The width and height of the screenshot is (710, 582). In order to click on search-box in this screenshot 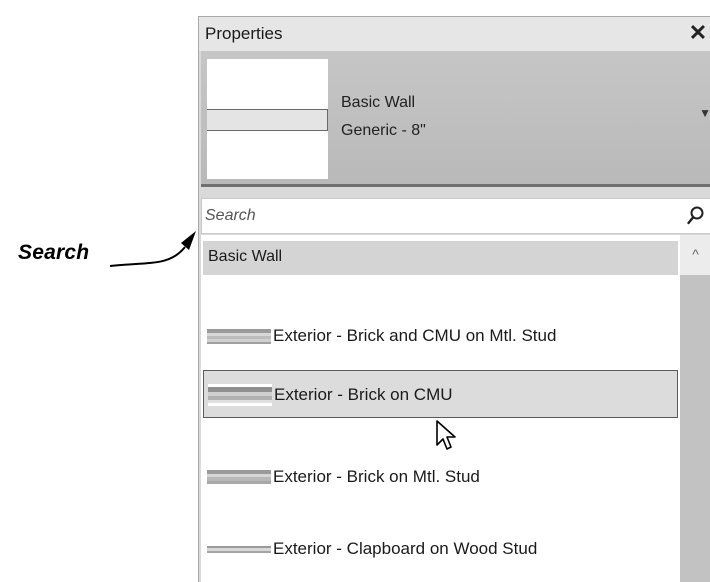, I will do `click(455, 216)`.